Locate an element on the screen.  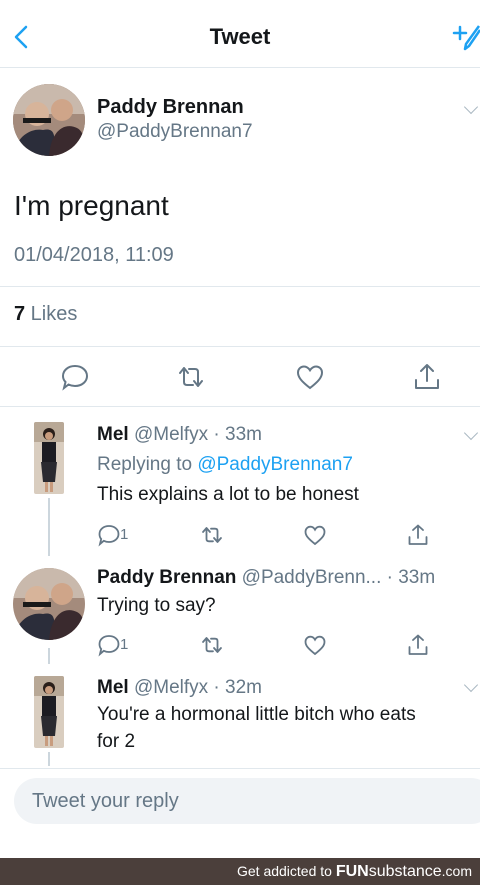
replying-to-label: Replying to is located at coordinates (147, 464).